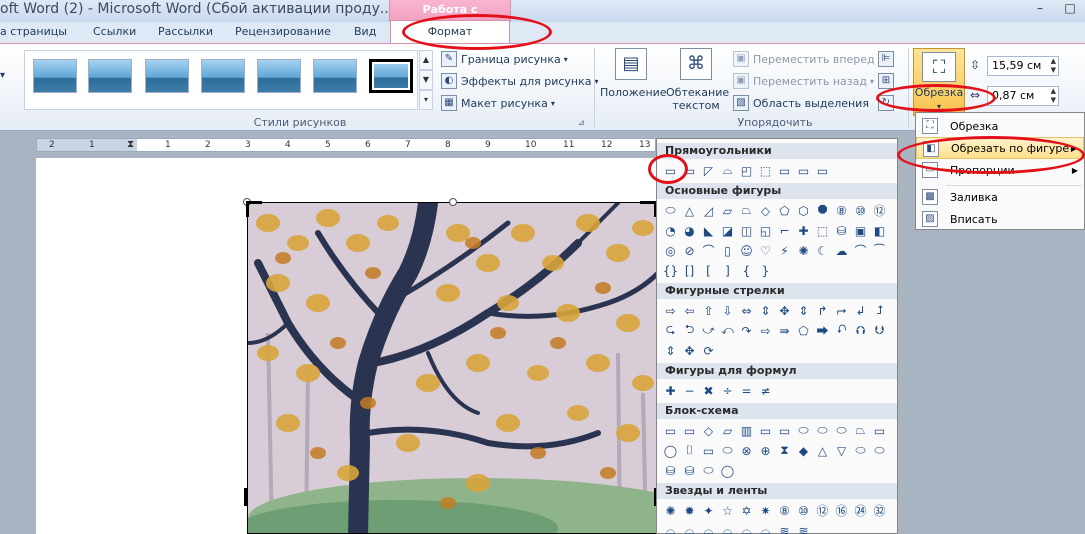 This screenshot has width=1085, height=534. What do you see at coordinates (803, 510) in the screenshot?
I see `shape-option-icon: ⑩` at bounding box center [803, 510].